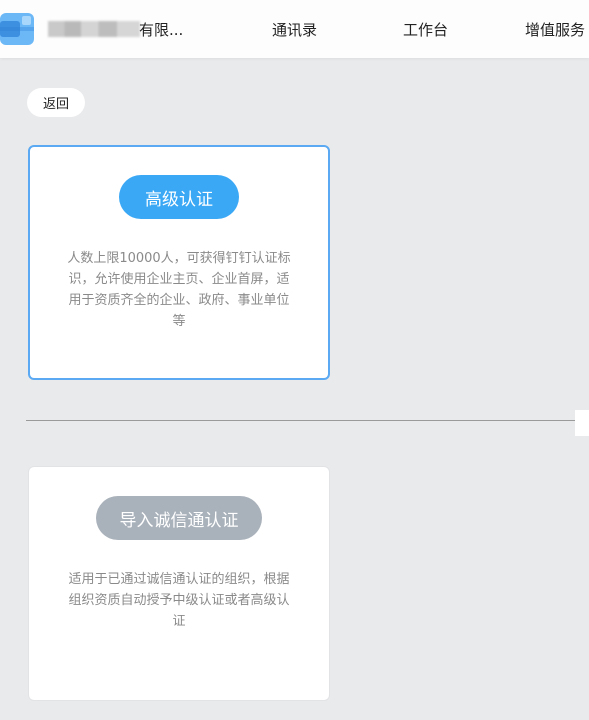  What do you see at coordinates (179, 518) in the screenshot?
I see `import-integrity-certification-button: 导入诚信通认证` at bounding box center [179, 518].